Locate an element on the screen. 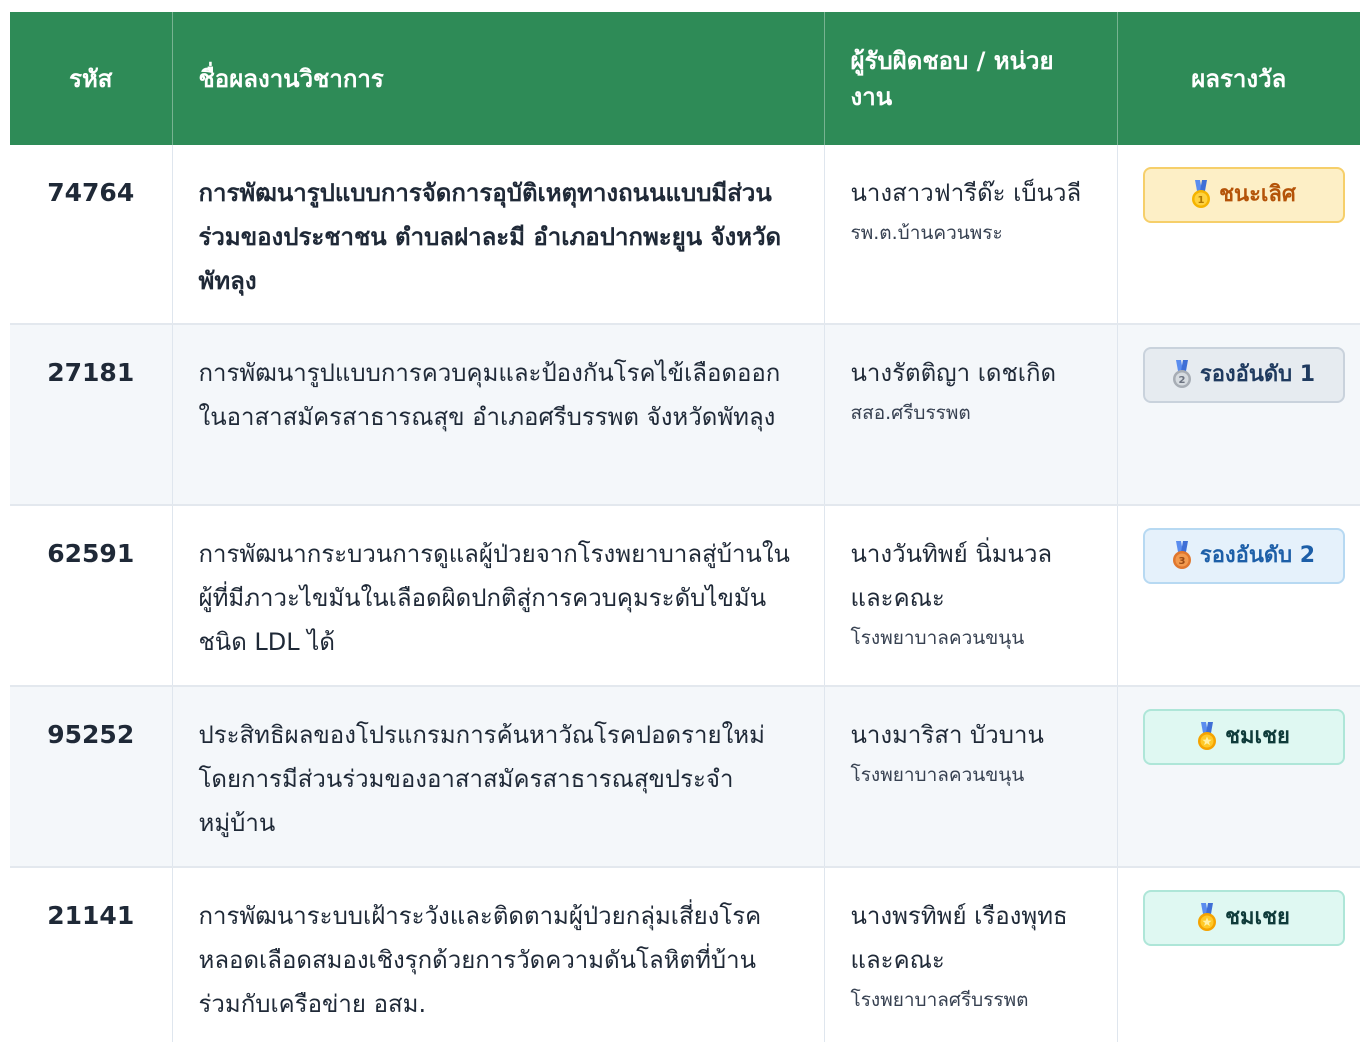 This screenshot has width=1360, height=1042. owner-unit: โรงพยาบาลศรีบรรพต is located at coordinates (939, 1000).